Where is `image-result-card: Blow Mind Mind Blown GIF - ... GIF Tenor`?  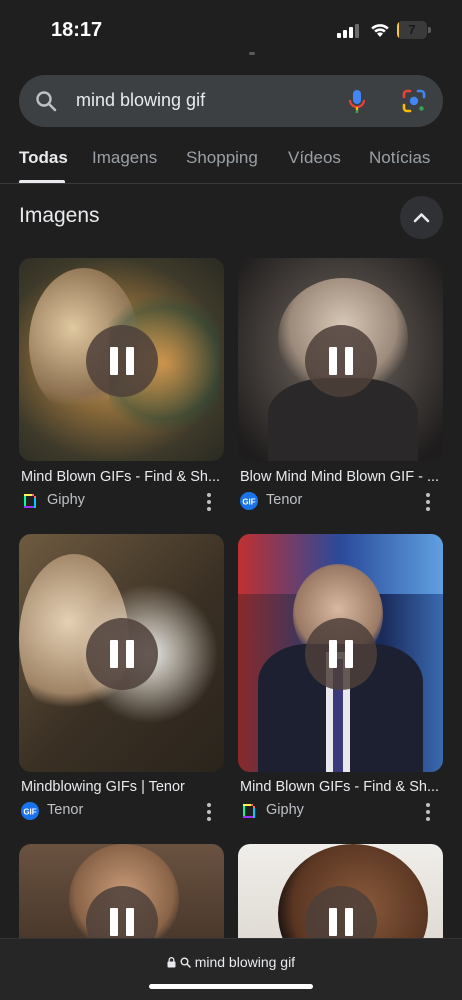
image-result-card: Blow Mind Mind Blown GIF - ... GIF Tenor is located at coordinates (340, 388).